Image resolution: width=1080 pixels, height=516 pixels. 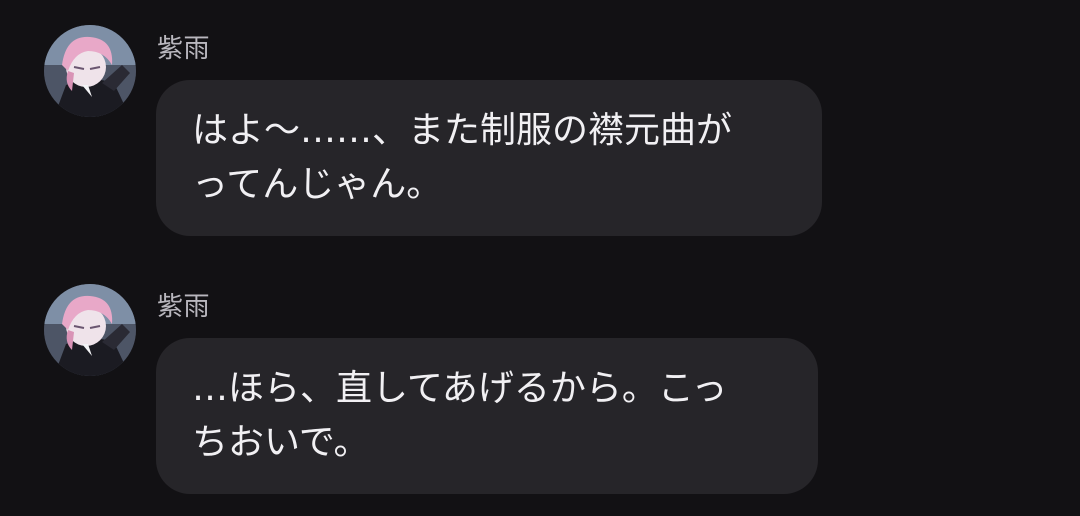 I want to click on message-text-line: ってんじゃん。, so click(x=317, y=184).